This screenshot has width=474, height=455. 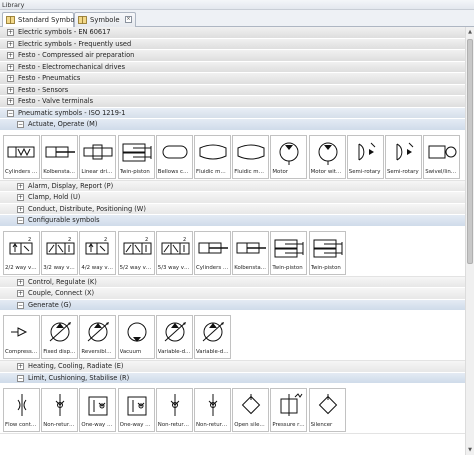 What do you see at coordinates (232, 378) in the screenshot?
I see `tree-node-subcategory: − Limit, Cushioning, Stabilise (R)` at bounding box center [232, 378].